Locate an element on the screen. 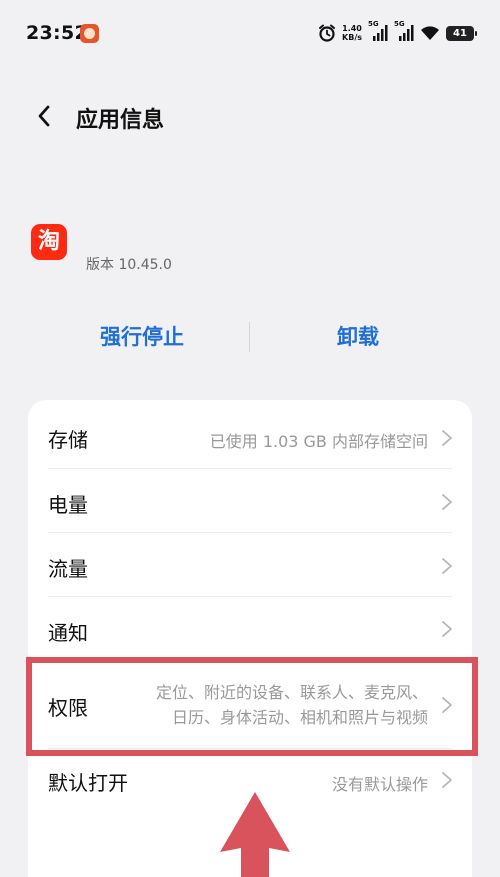 This screenshot has height=877, width=500. status-icons: 1.40 KB/s 5G 5G 41 is located at coordinates (397, 32).